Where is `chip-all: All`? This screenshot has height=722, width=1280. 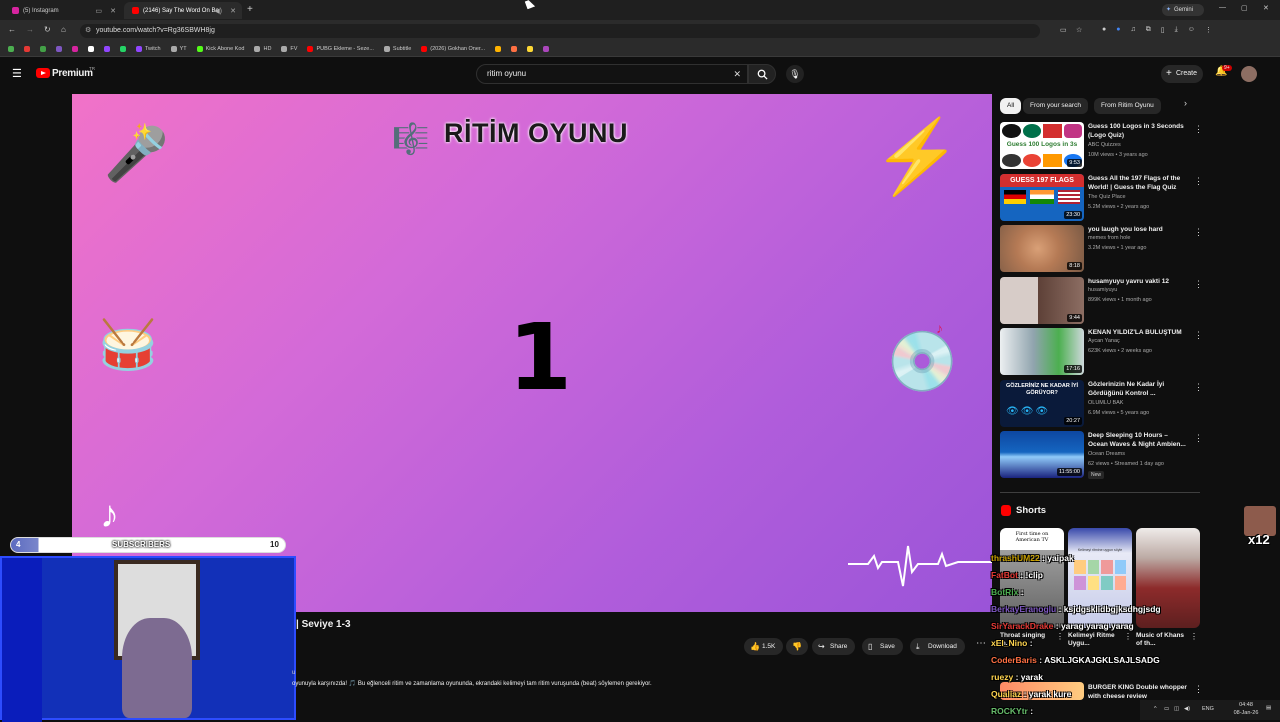 chip-all: All is located at coordinates (1011, 106).